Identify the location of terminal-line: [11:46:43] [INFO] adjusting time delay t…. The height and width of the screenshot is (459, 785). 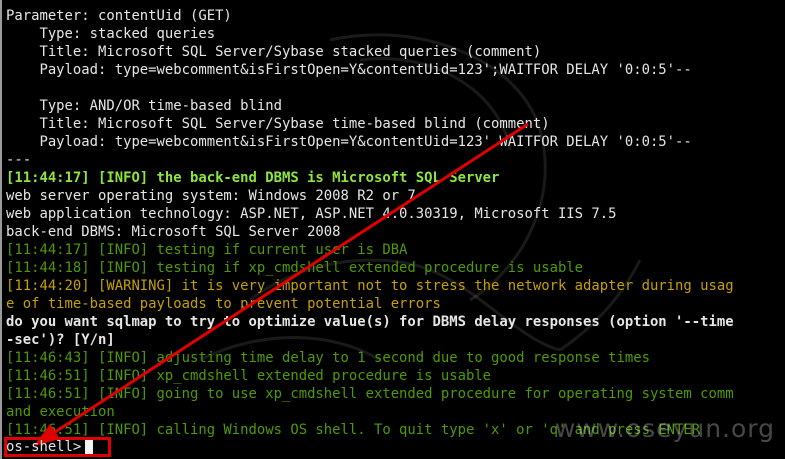
(328, 358).